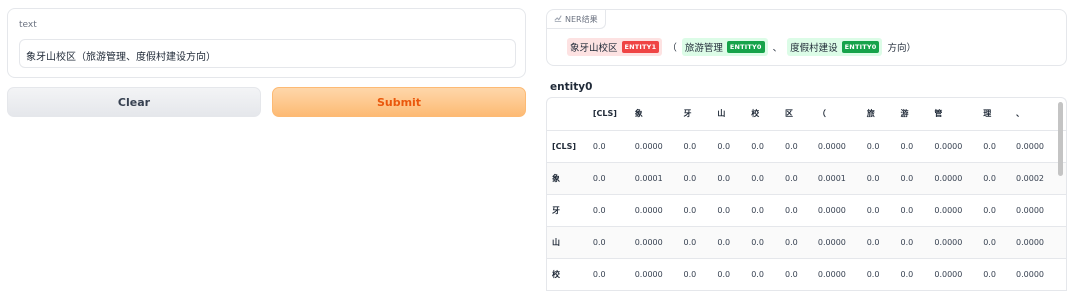  I want to click on entity-span: 度假村建设 ENTITY0, so click(835, 47).